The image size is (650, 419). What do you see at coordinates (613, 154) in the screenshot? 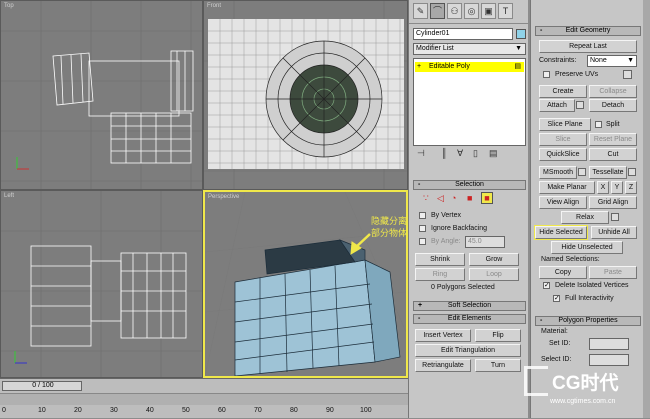
I see `cut-button: Cut` at bounding box center [613, 154].